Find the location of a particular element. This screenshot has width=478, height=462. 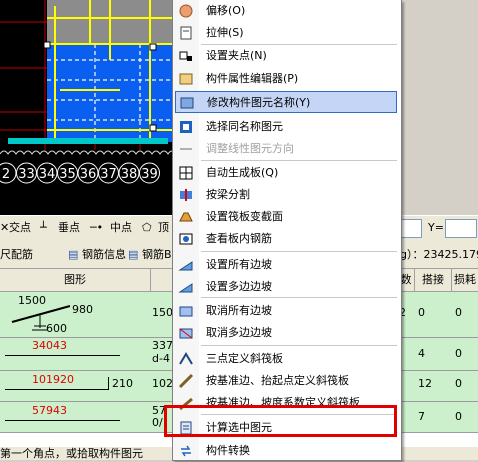

rename-icon is located at coordinates (187, 103).